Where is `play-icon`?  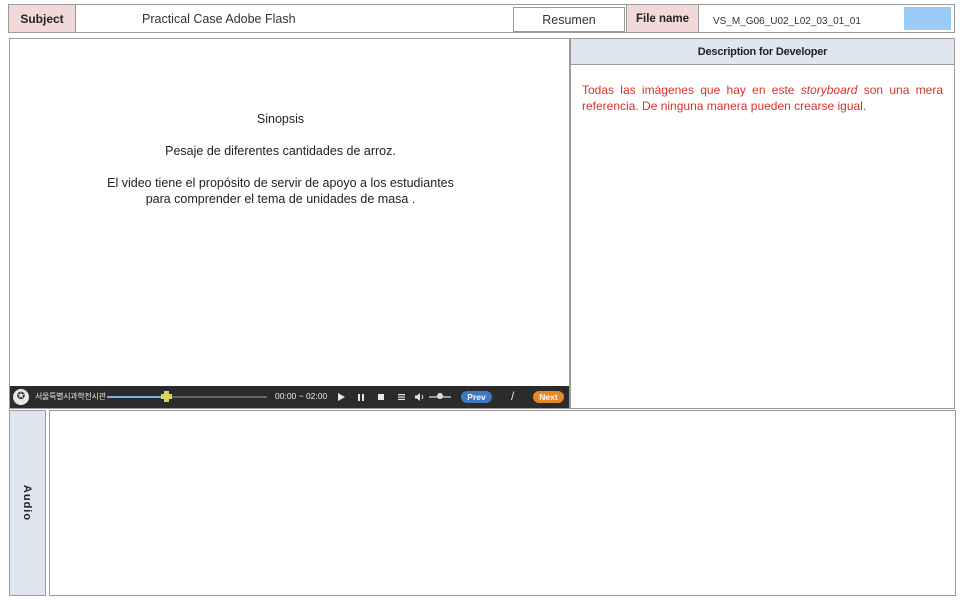
play-icon is located at coordinates (341, 397).